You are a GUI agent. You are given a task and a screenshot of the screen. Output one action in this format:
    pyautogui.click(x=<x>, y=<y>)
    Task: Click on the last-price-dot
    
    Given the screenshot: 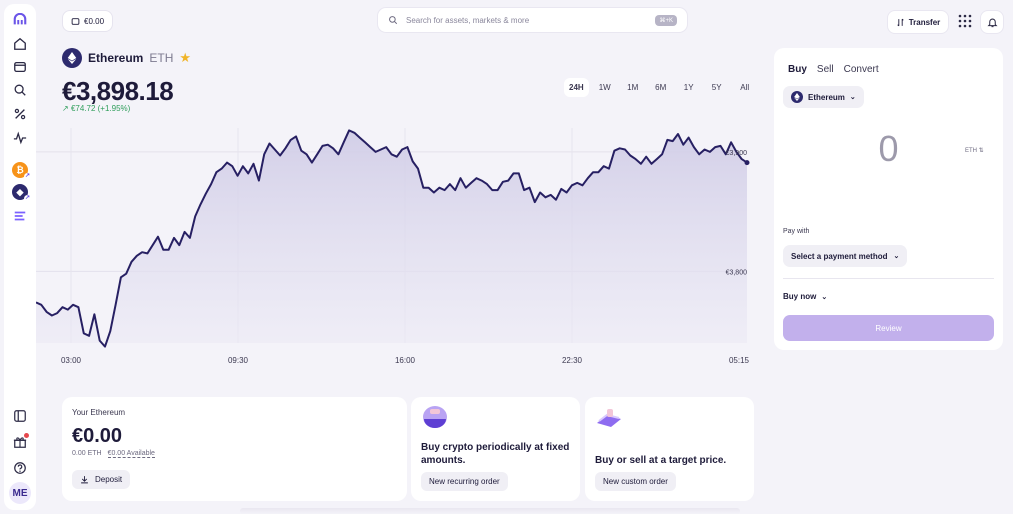 What is the action you would take?
    pyautogui.click(x=747, y=163)
    